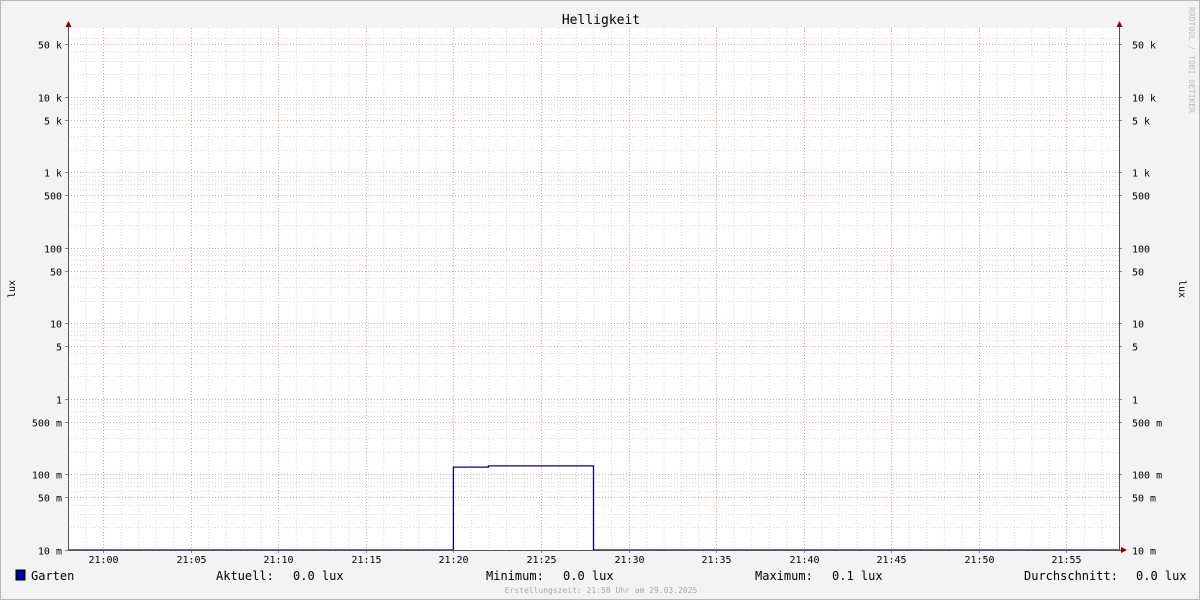  I want to click on y-tick-label-right: 500, so click(1141, 197).